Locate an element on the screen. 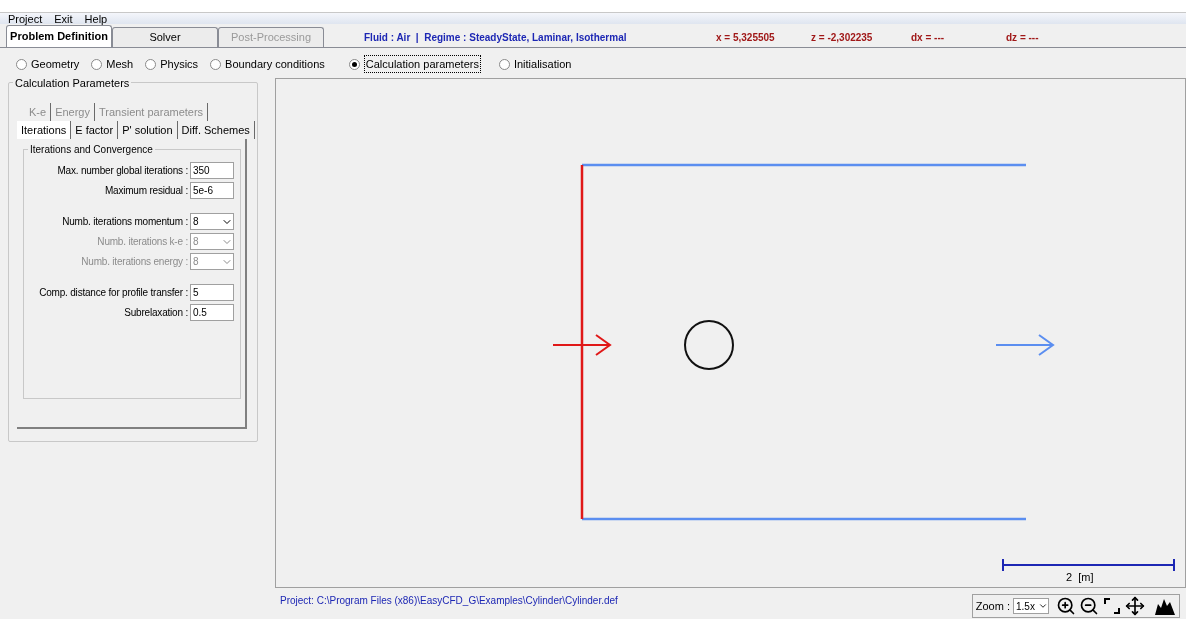 The height and width of the screenshot is (619, 1186). cylinder-obstacle is located at coordinates (709, 345).